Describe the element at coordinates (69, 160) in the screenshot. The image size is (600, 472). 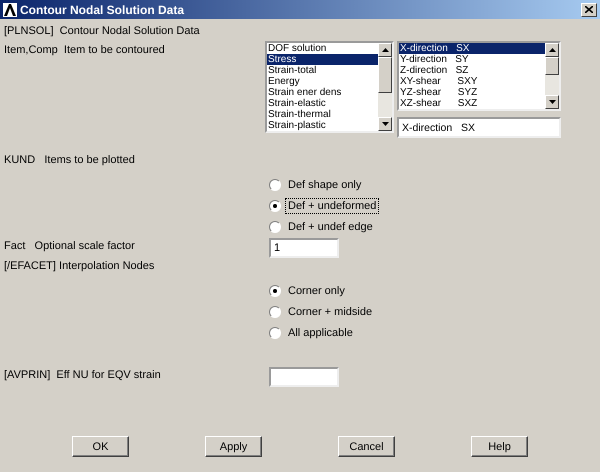
I see `field-label: KUND Items to be plotted` at that location.